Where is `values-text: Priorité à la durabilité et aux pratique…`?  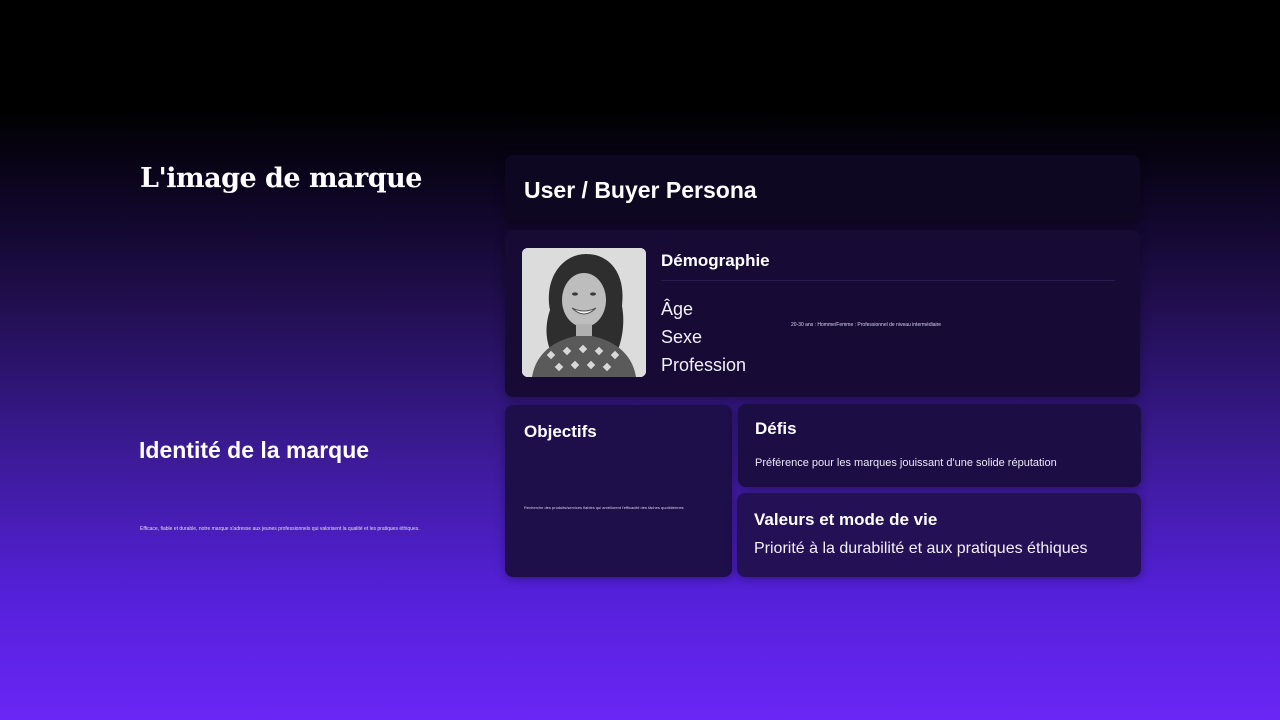 values-text: Priorité à la durabilité et aux pratique… is located at coordinates (921, 548).